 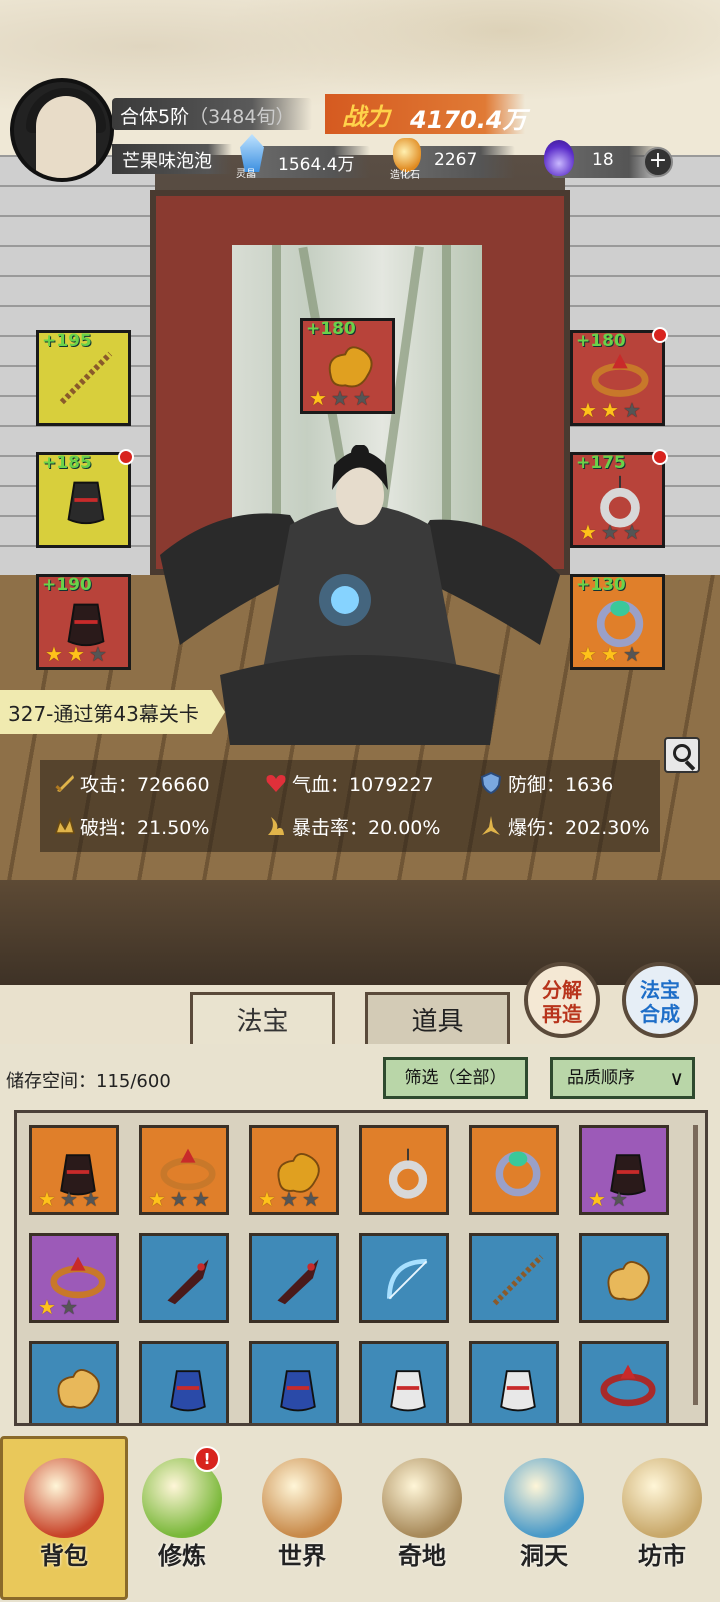 I want to click on equip-slot-right-1: +180 ★ ★ ★, so click(x=619, y=376).